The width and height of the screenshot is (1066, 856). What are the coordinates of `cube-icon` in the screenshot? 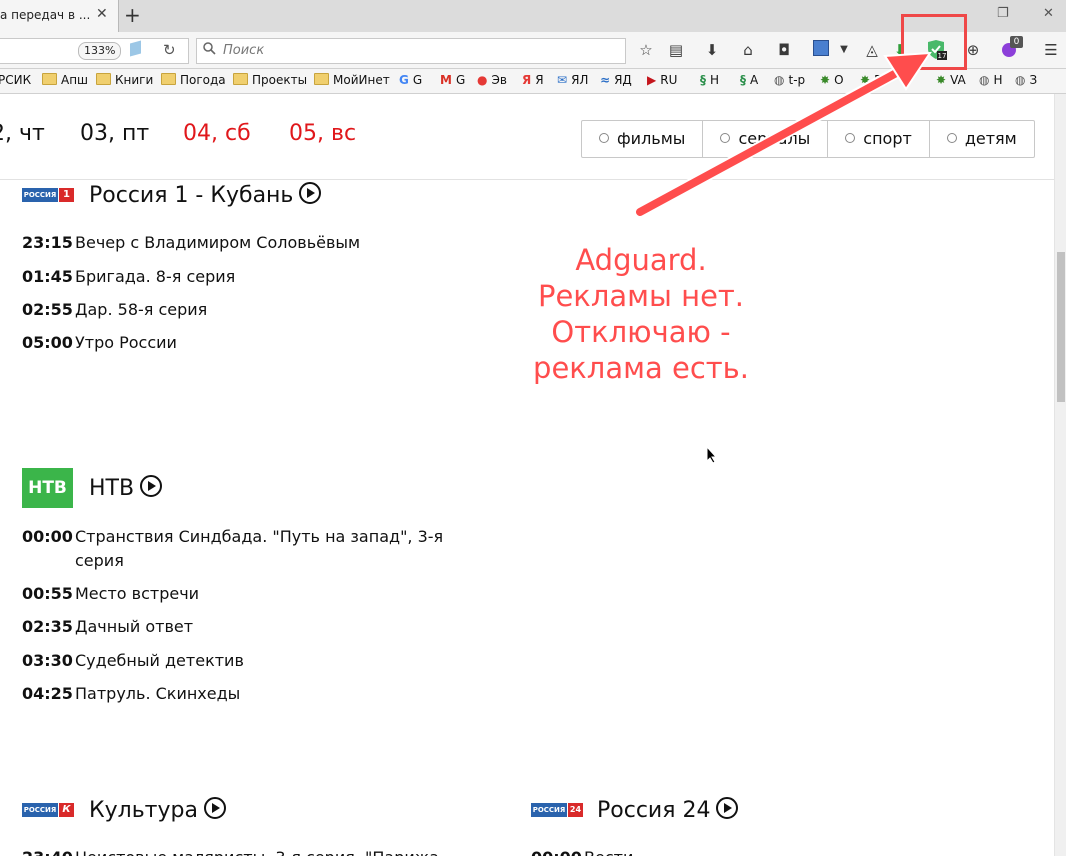 It's located at (135, 48).